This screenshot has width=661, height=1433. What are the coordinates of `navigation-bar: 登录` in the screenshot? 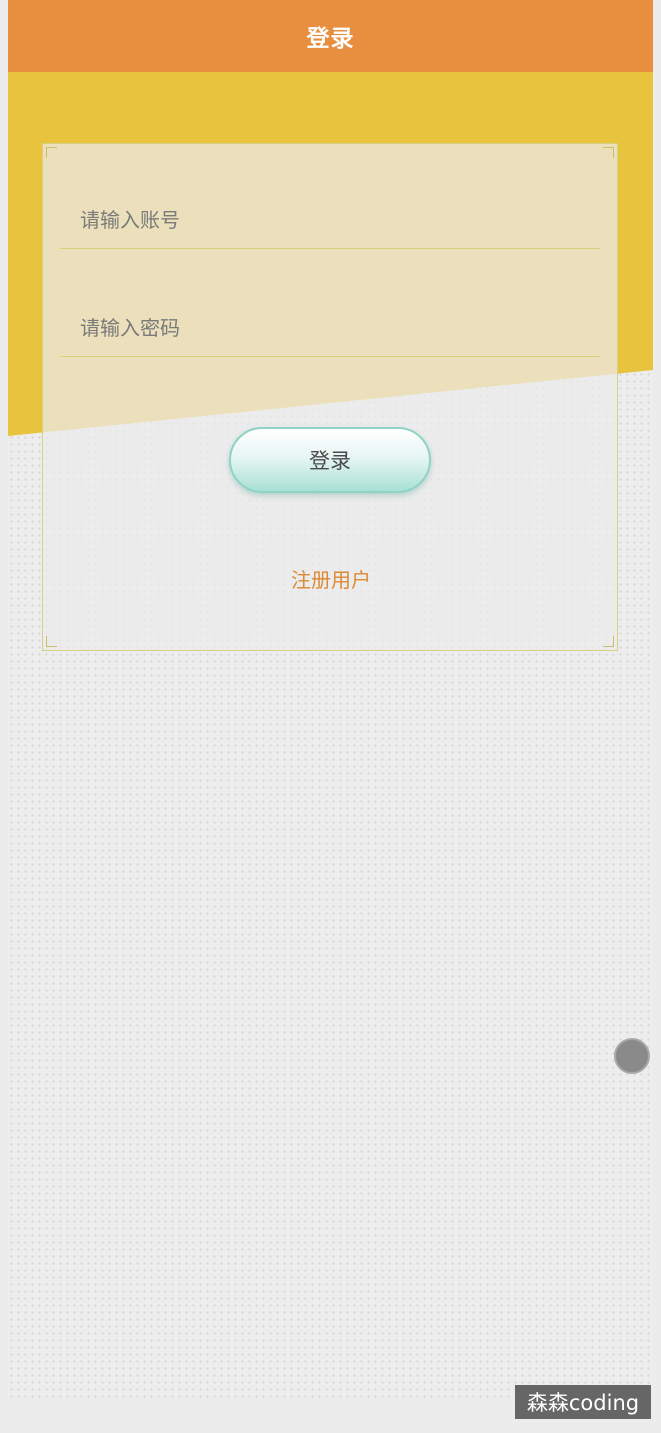 It's located at (330, 36).